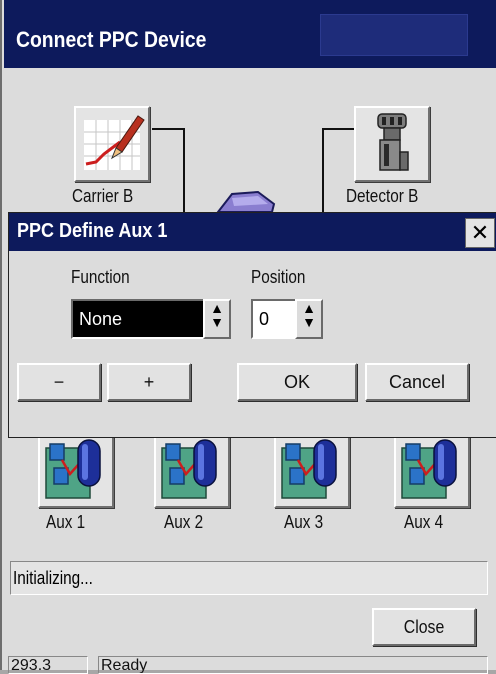 Image resolution: width=496 pixels, height=674 pixels. What do you see at coordinates (48, 665) in the screenshot?
I see `statusbar-value: 293.3` at bounding box center [48, 665].